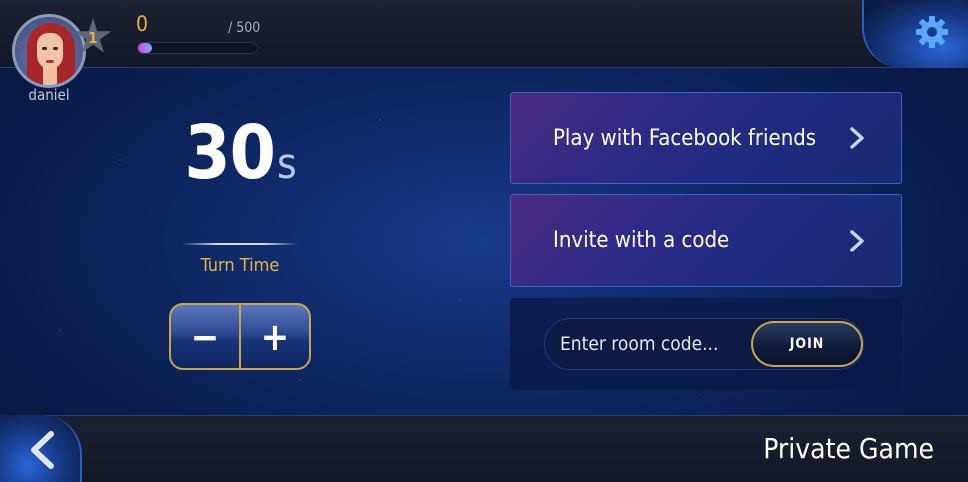  What do you see at coordinates (848, 448) in the screenshot?
I see `page-title: Private Game` at bounding box center [848, 448].